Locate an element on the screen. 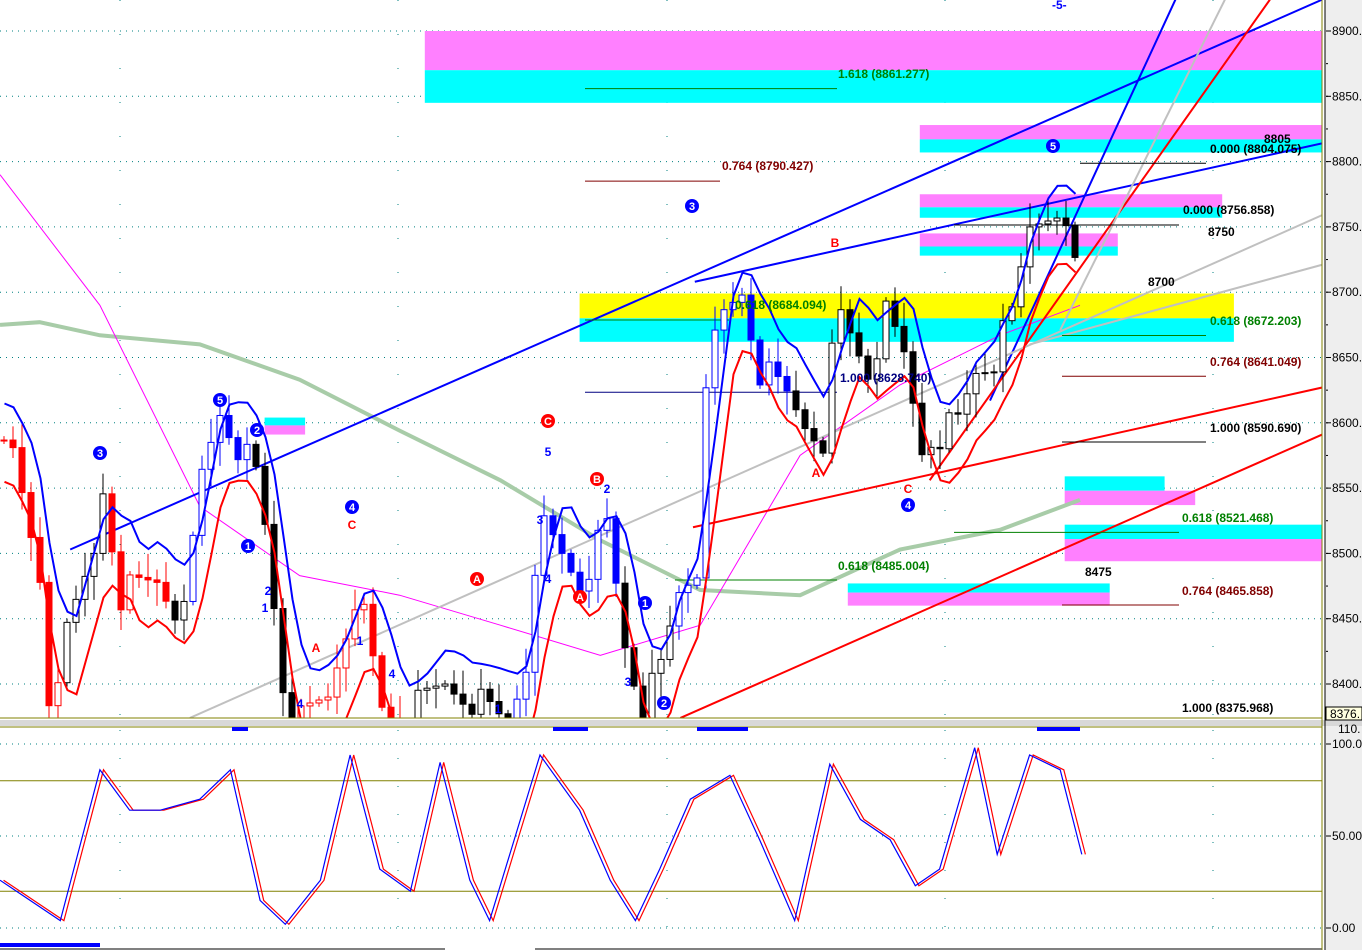 This screenshot has height=950, width=1362. wave-label-circled: 4 is located at coordinates (908, 505).